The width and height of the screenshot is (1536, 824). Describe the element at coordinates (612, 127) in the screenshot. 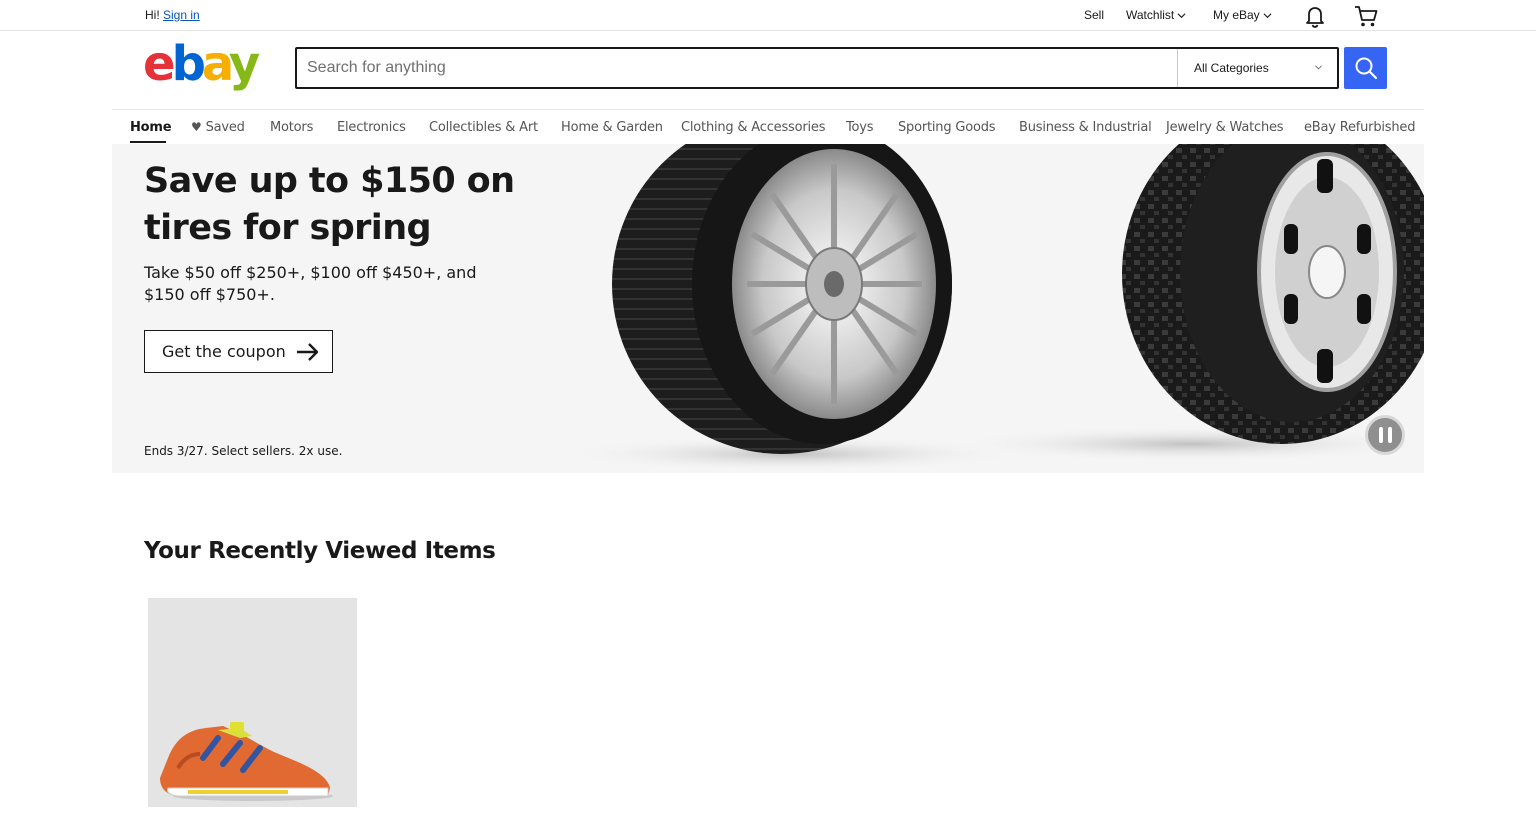

I see `nav-item-home-garden: Home & Garden` at that location.